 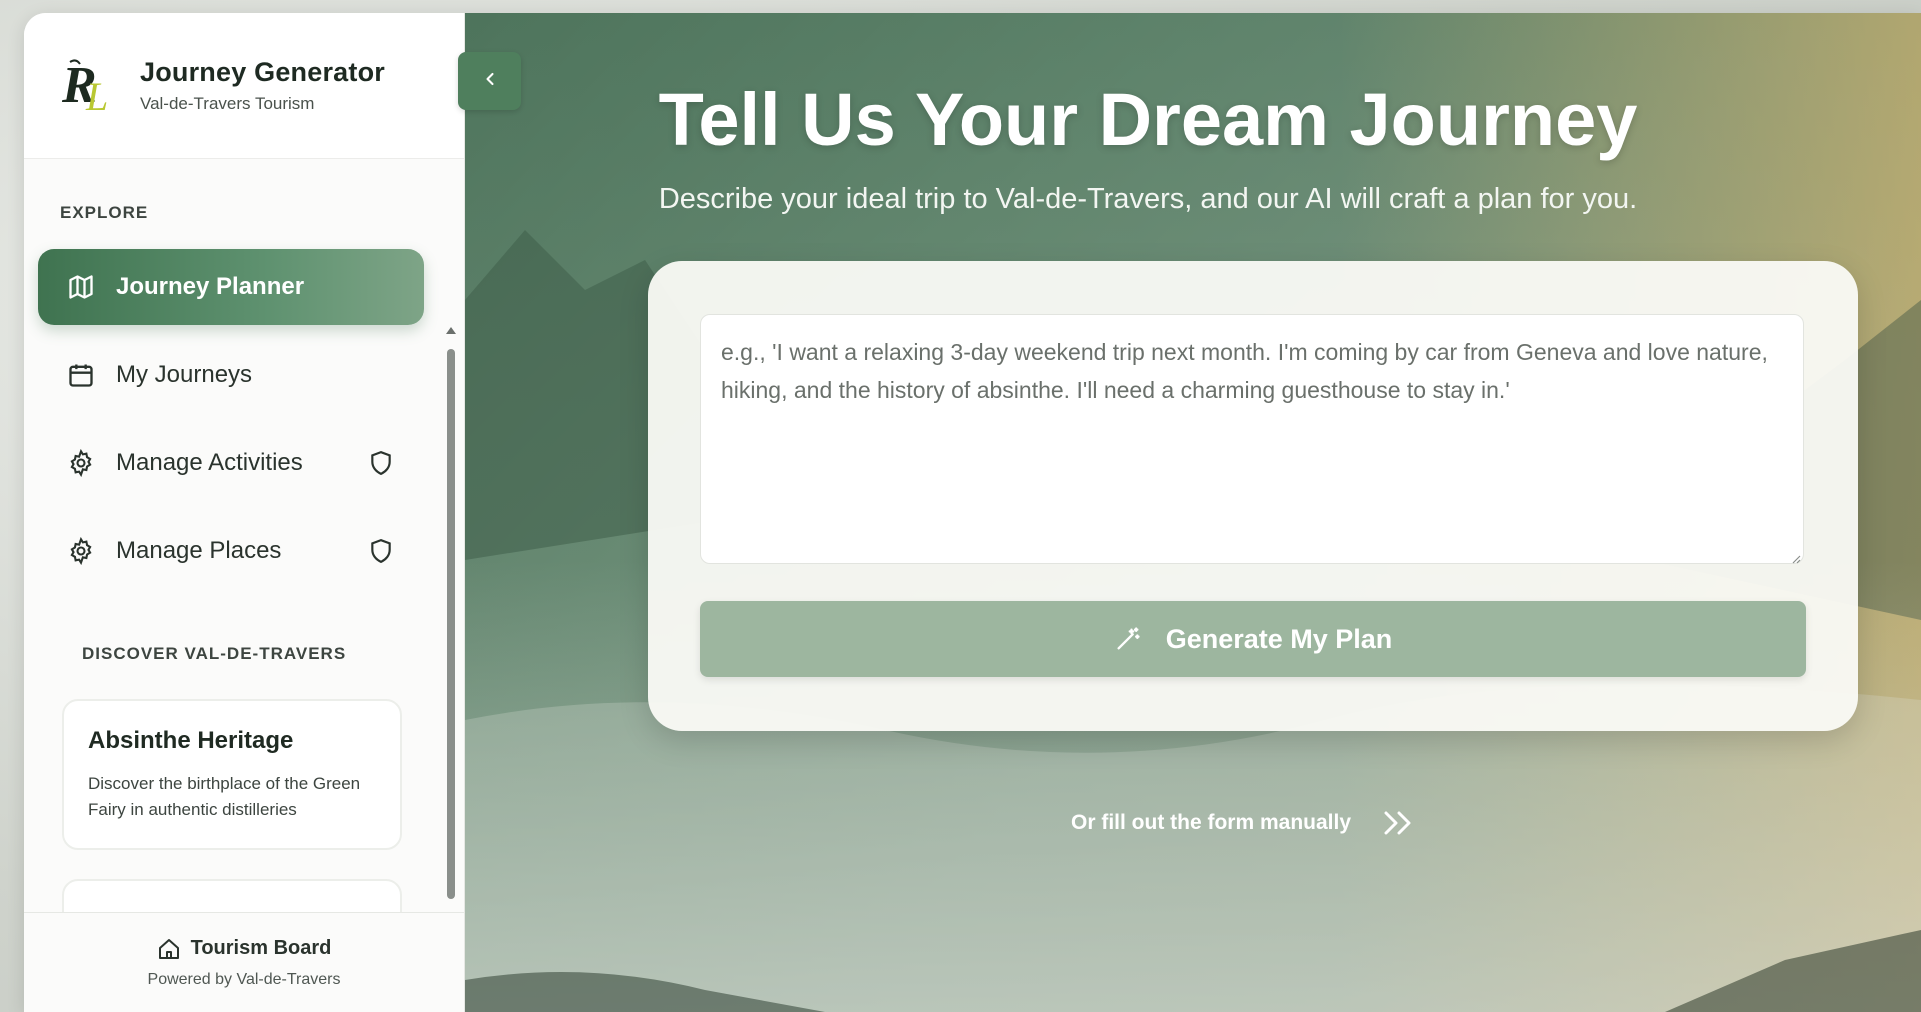 I want to click on resize-grip-icon, so click(x=1796, y=557).